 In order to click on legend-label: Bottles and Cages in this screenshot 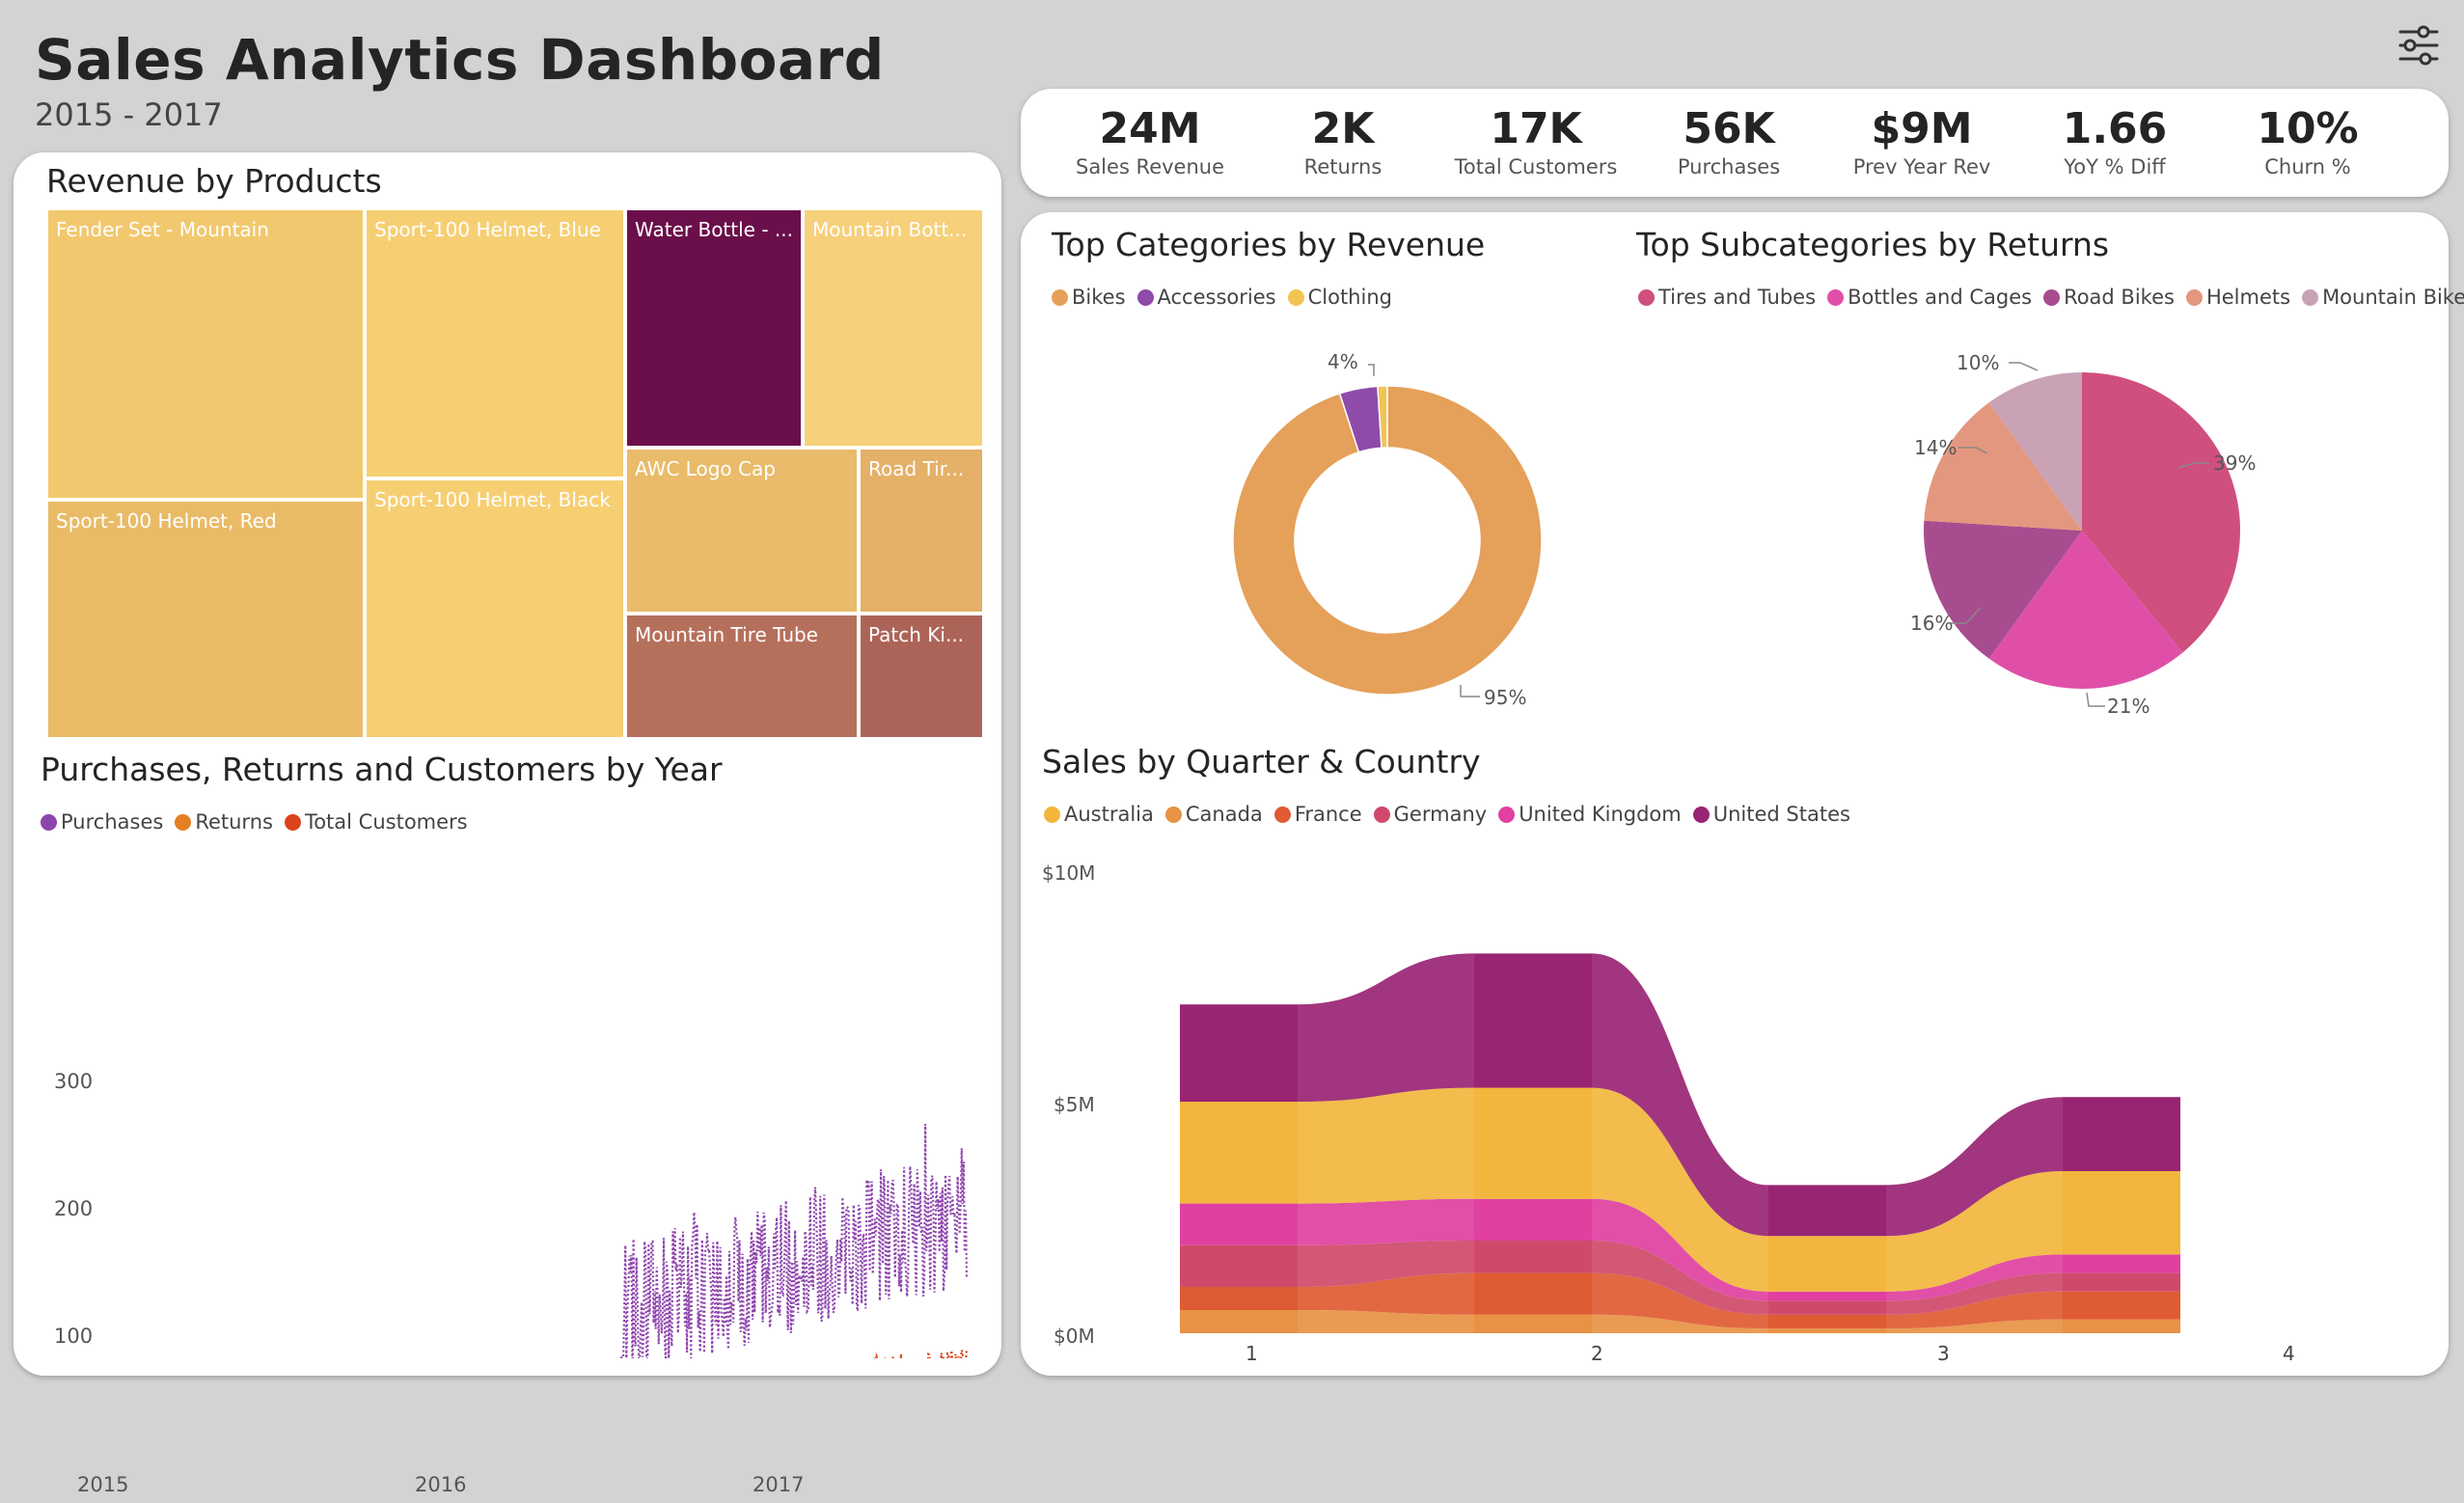, I will do `click(1940, 298)`.